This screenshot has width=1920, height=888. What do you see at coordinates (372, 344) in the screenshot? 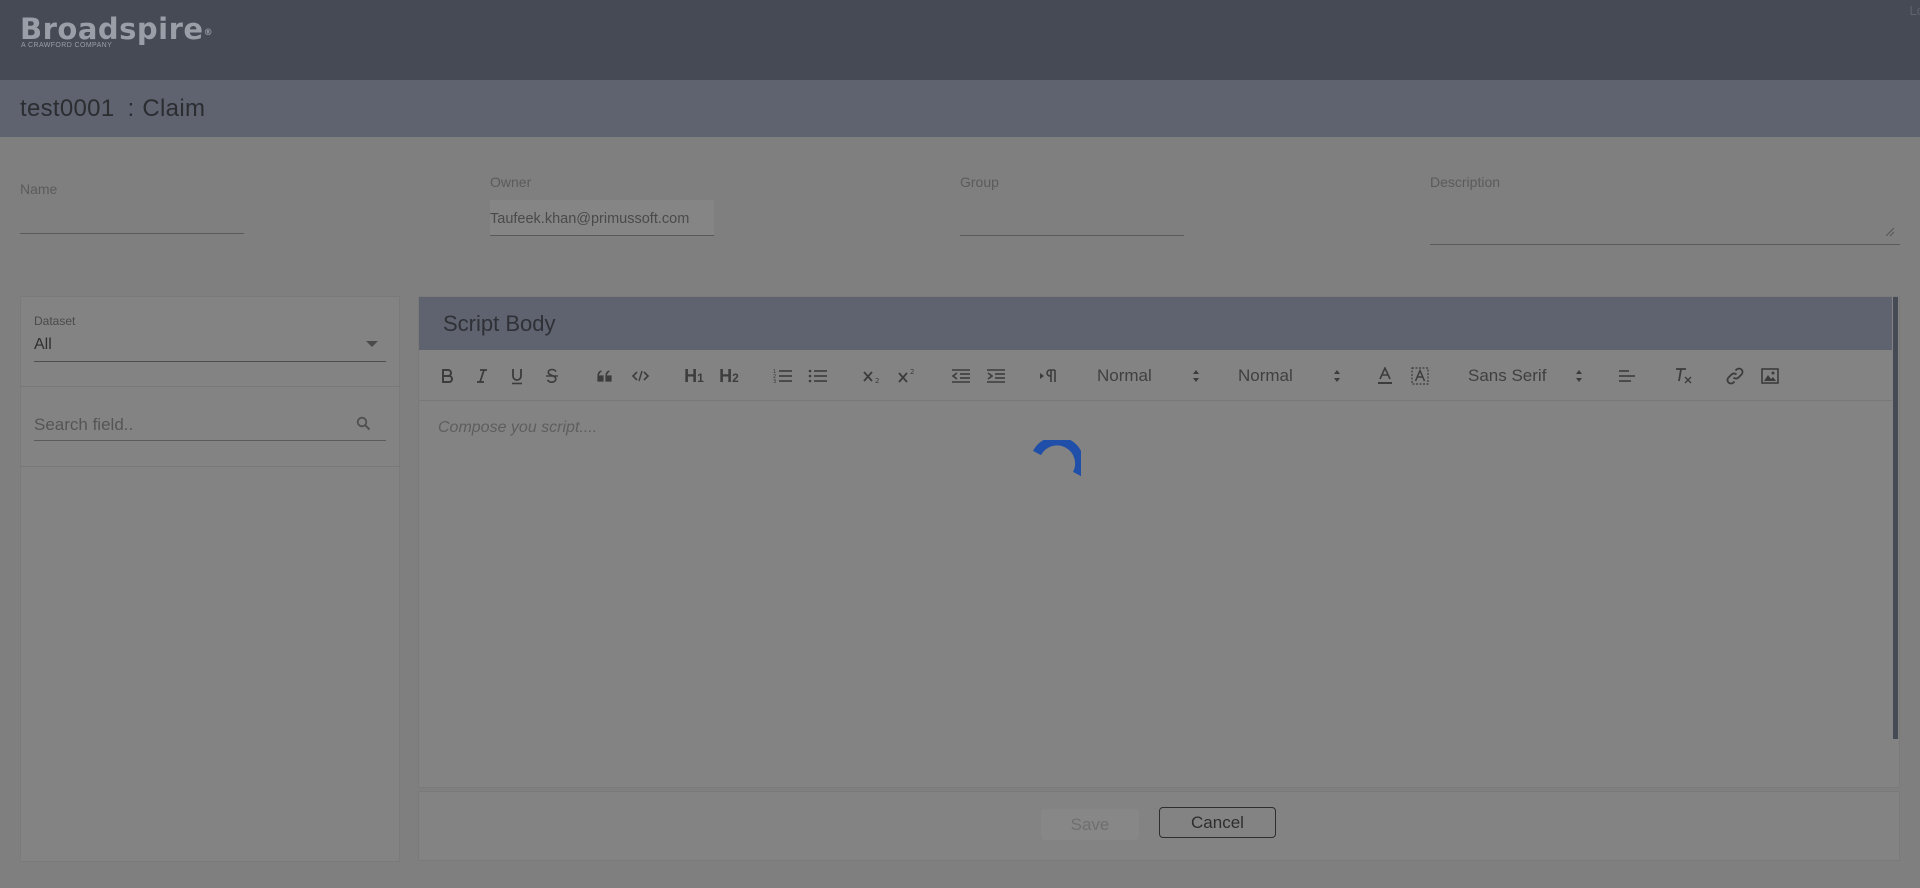
I see `chevron-down-icon` at bounding box center [372, 344].